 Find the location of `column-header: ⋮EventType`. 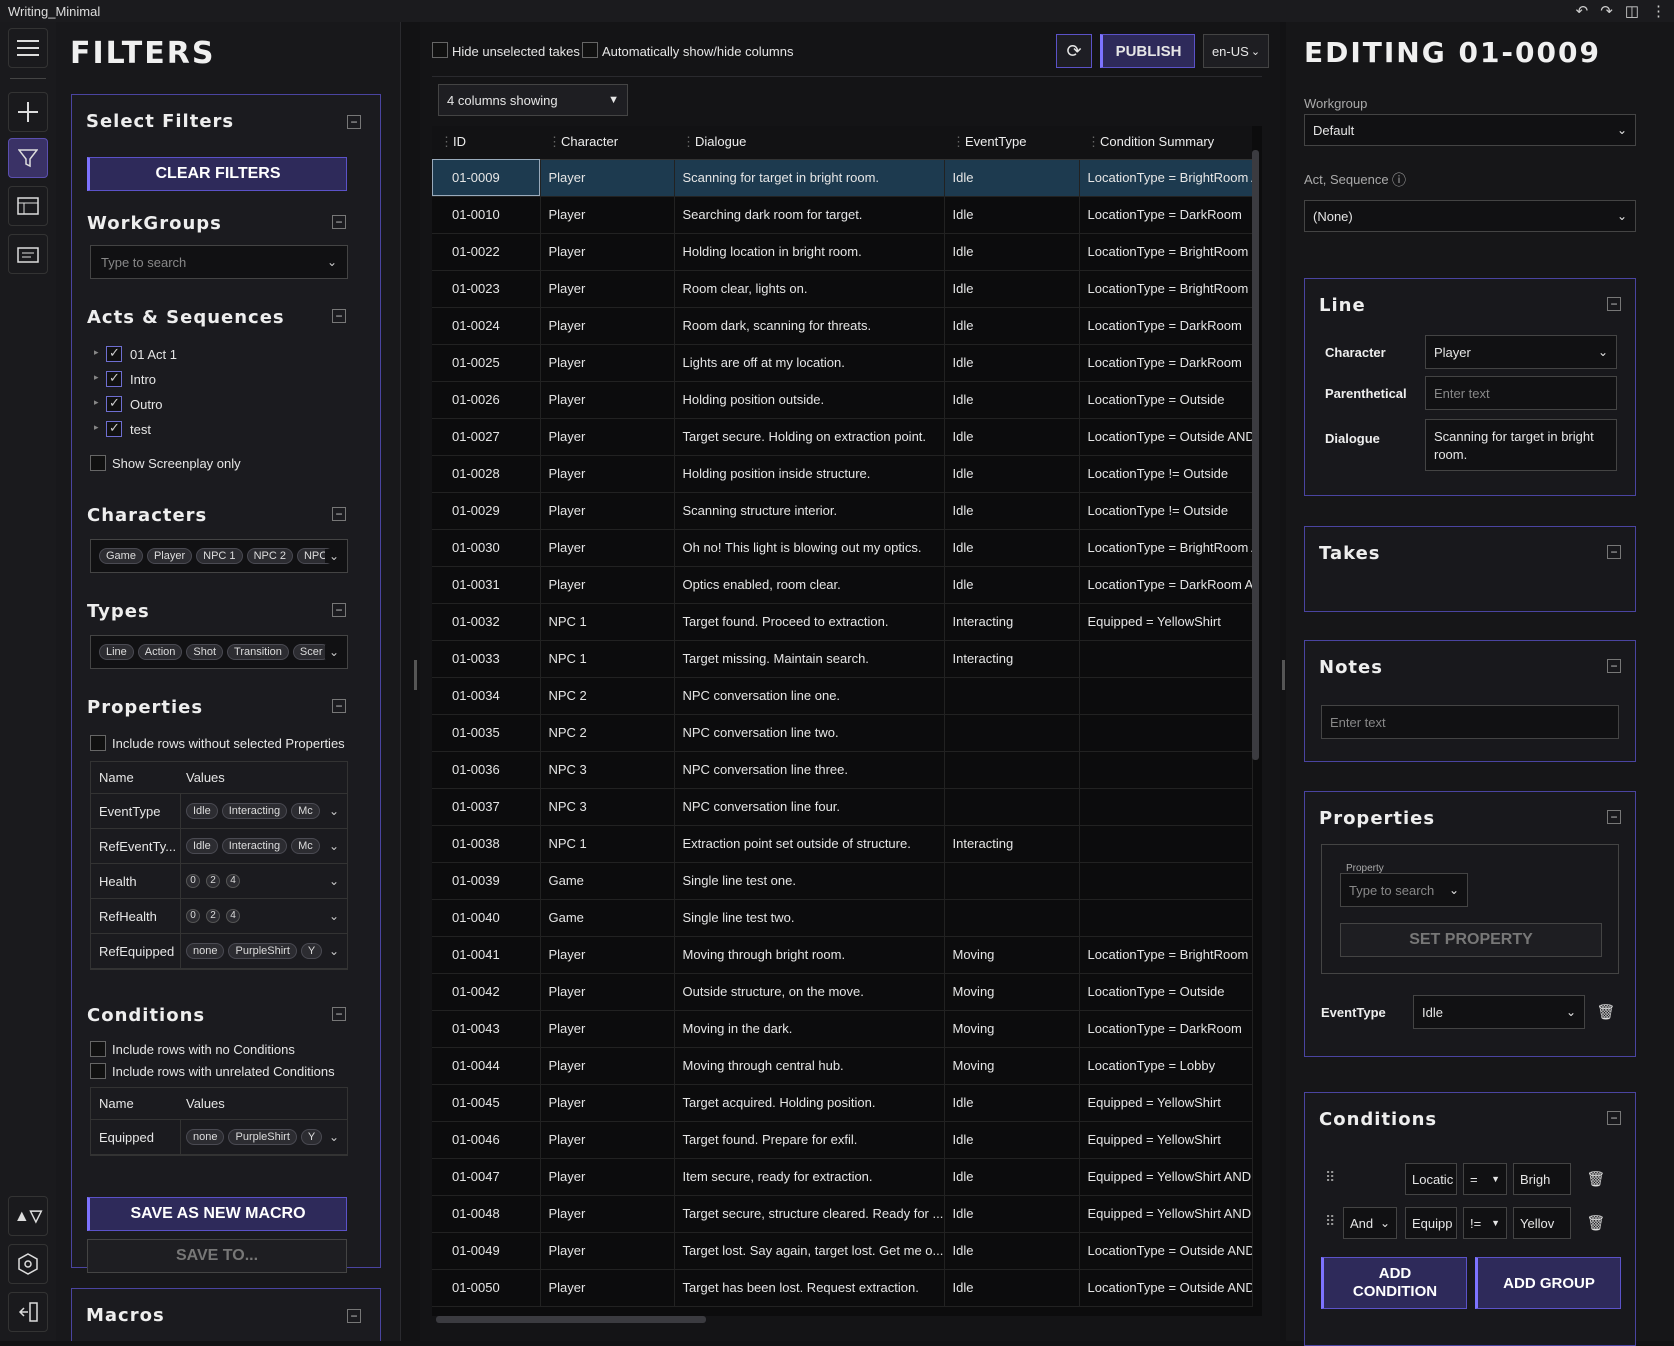

column-header: ⋮EventType is located at coordinates (1011, 143).